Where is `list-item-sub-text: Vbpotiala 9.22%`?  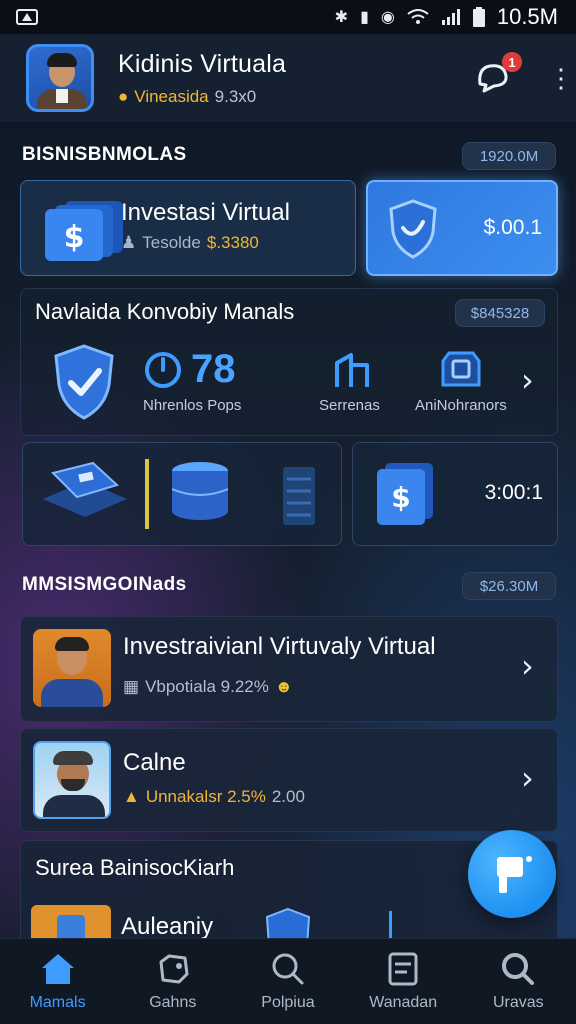 list-item-sub-text: Vbpotiala 9.22% is located at coordinates (207, 686).